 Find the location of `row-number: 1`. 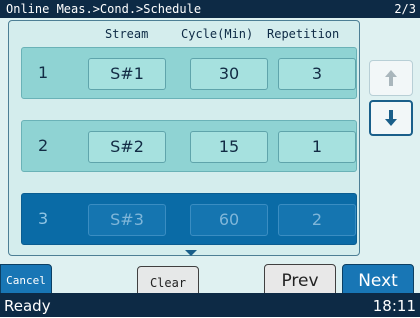

row-number: 1 is located at coordinates (43, 72).